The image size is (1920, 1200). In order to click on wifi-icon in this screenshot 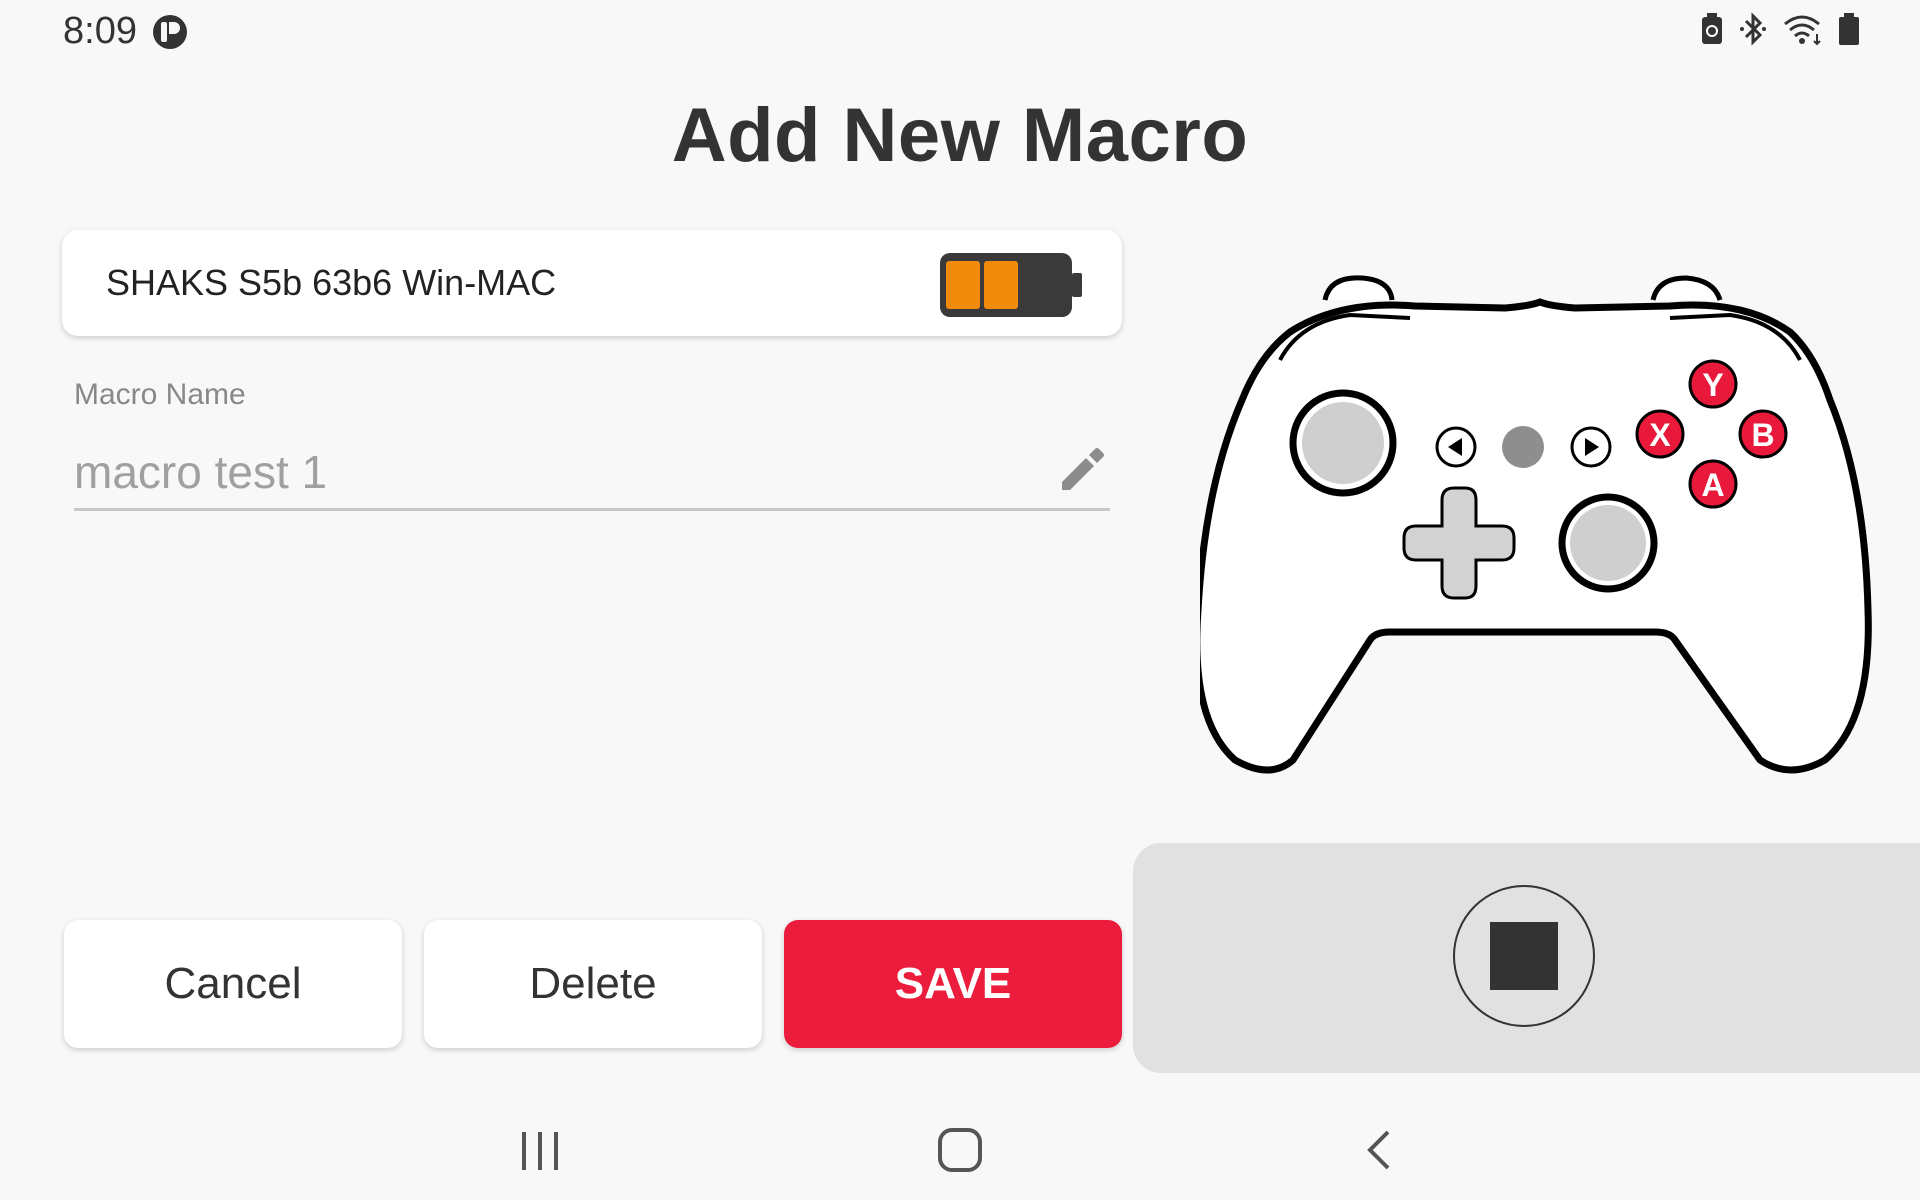, I will do `click(1803, 29)`.